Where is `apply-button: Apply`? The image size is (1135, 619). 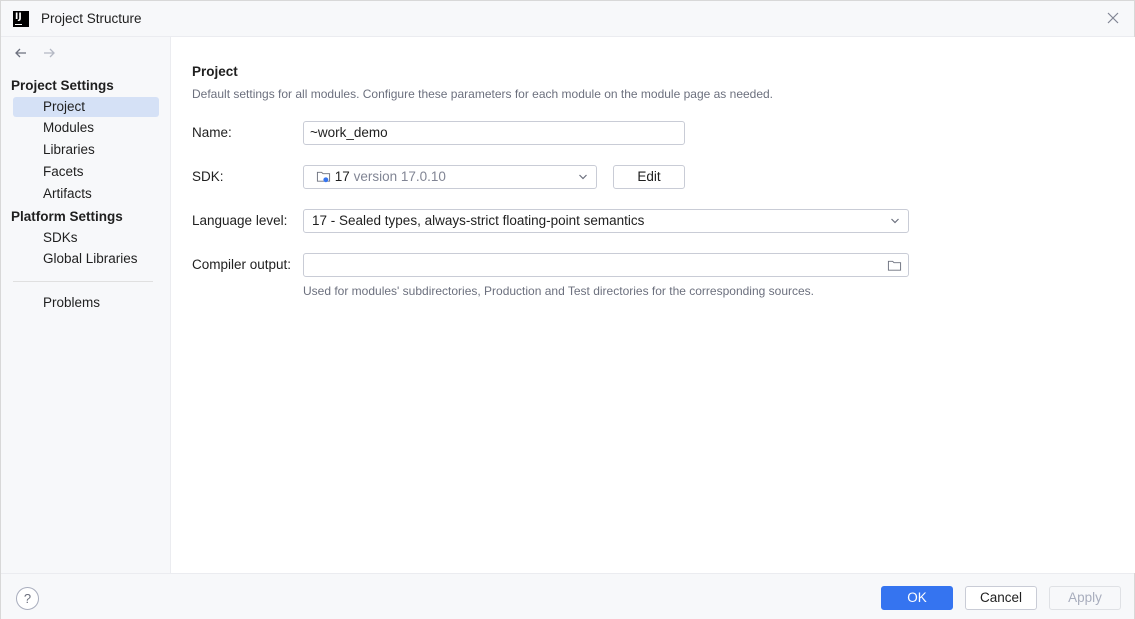 apply-button: Apply is located at coordinates (1085, 598).